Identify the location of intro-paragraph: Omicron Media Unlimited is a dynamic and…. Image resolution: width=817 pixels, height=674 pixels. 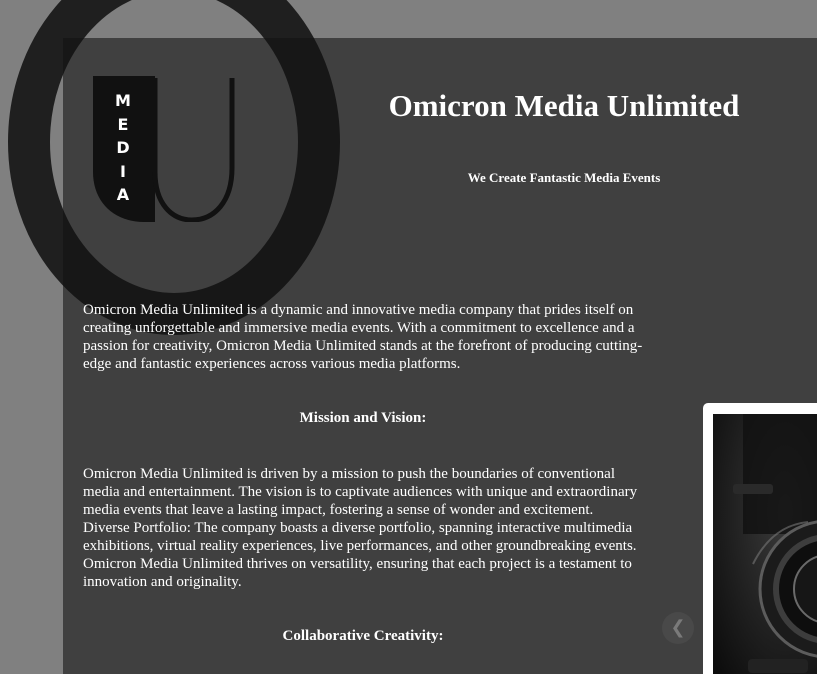
(363, 337).